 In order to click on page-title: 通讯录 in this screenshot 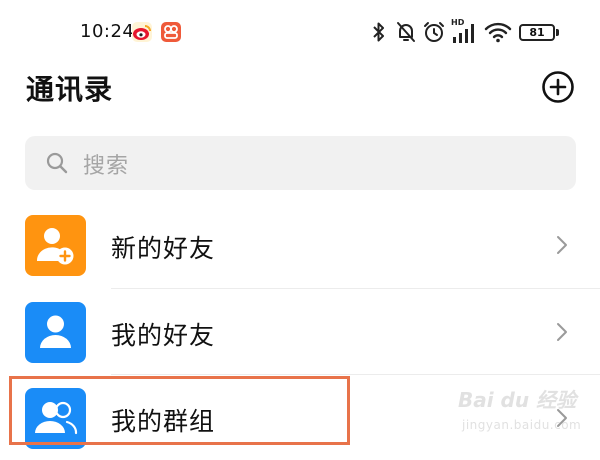, I will do `click(70, 89)`.